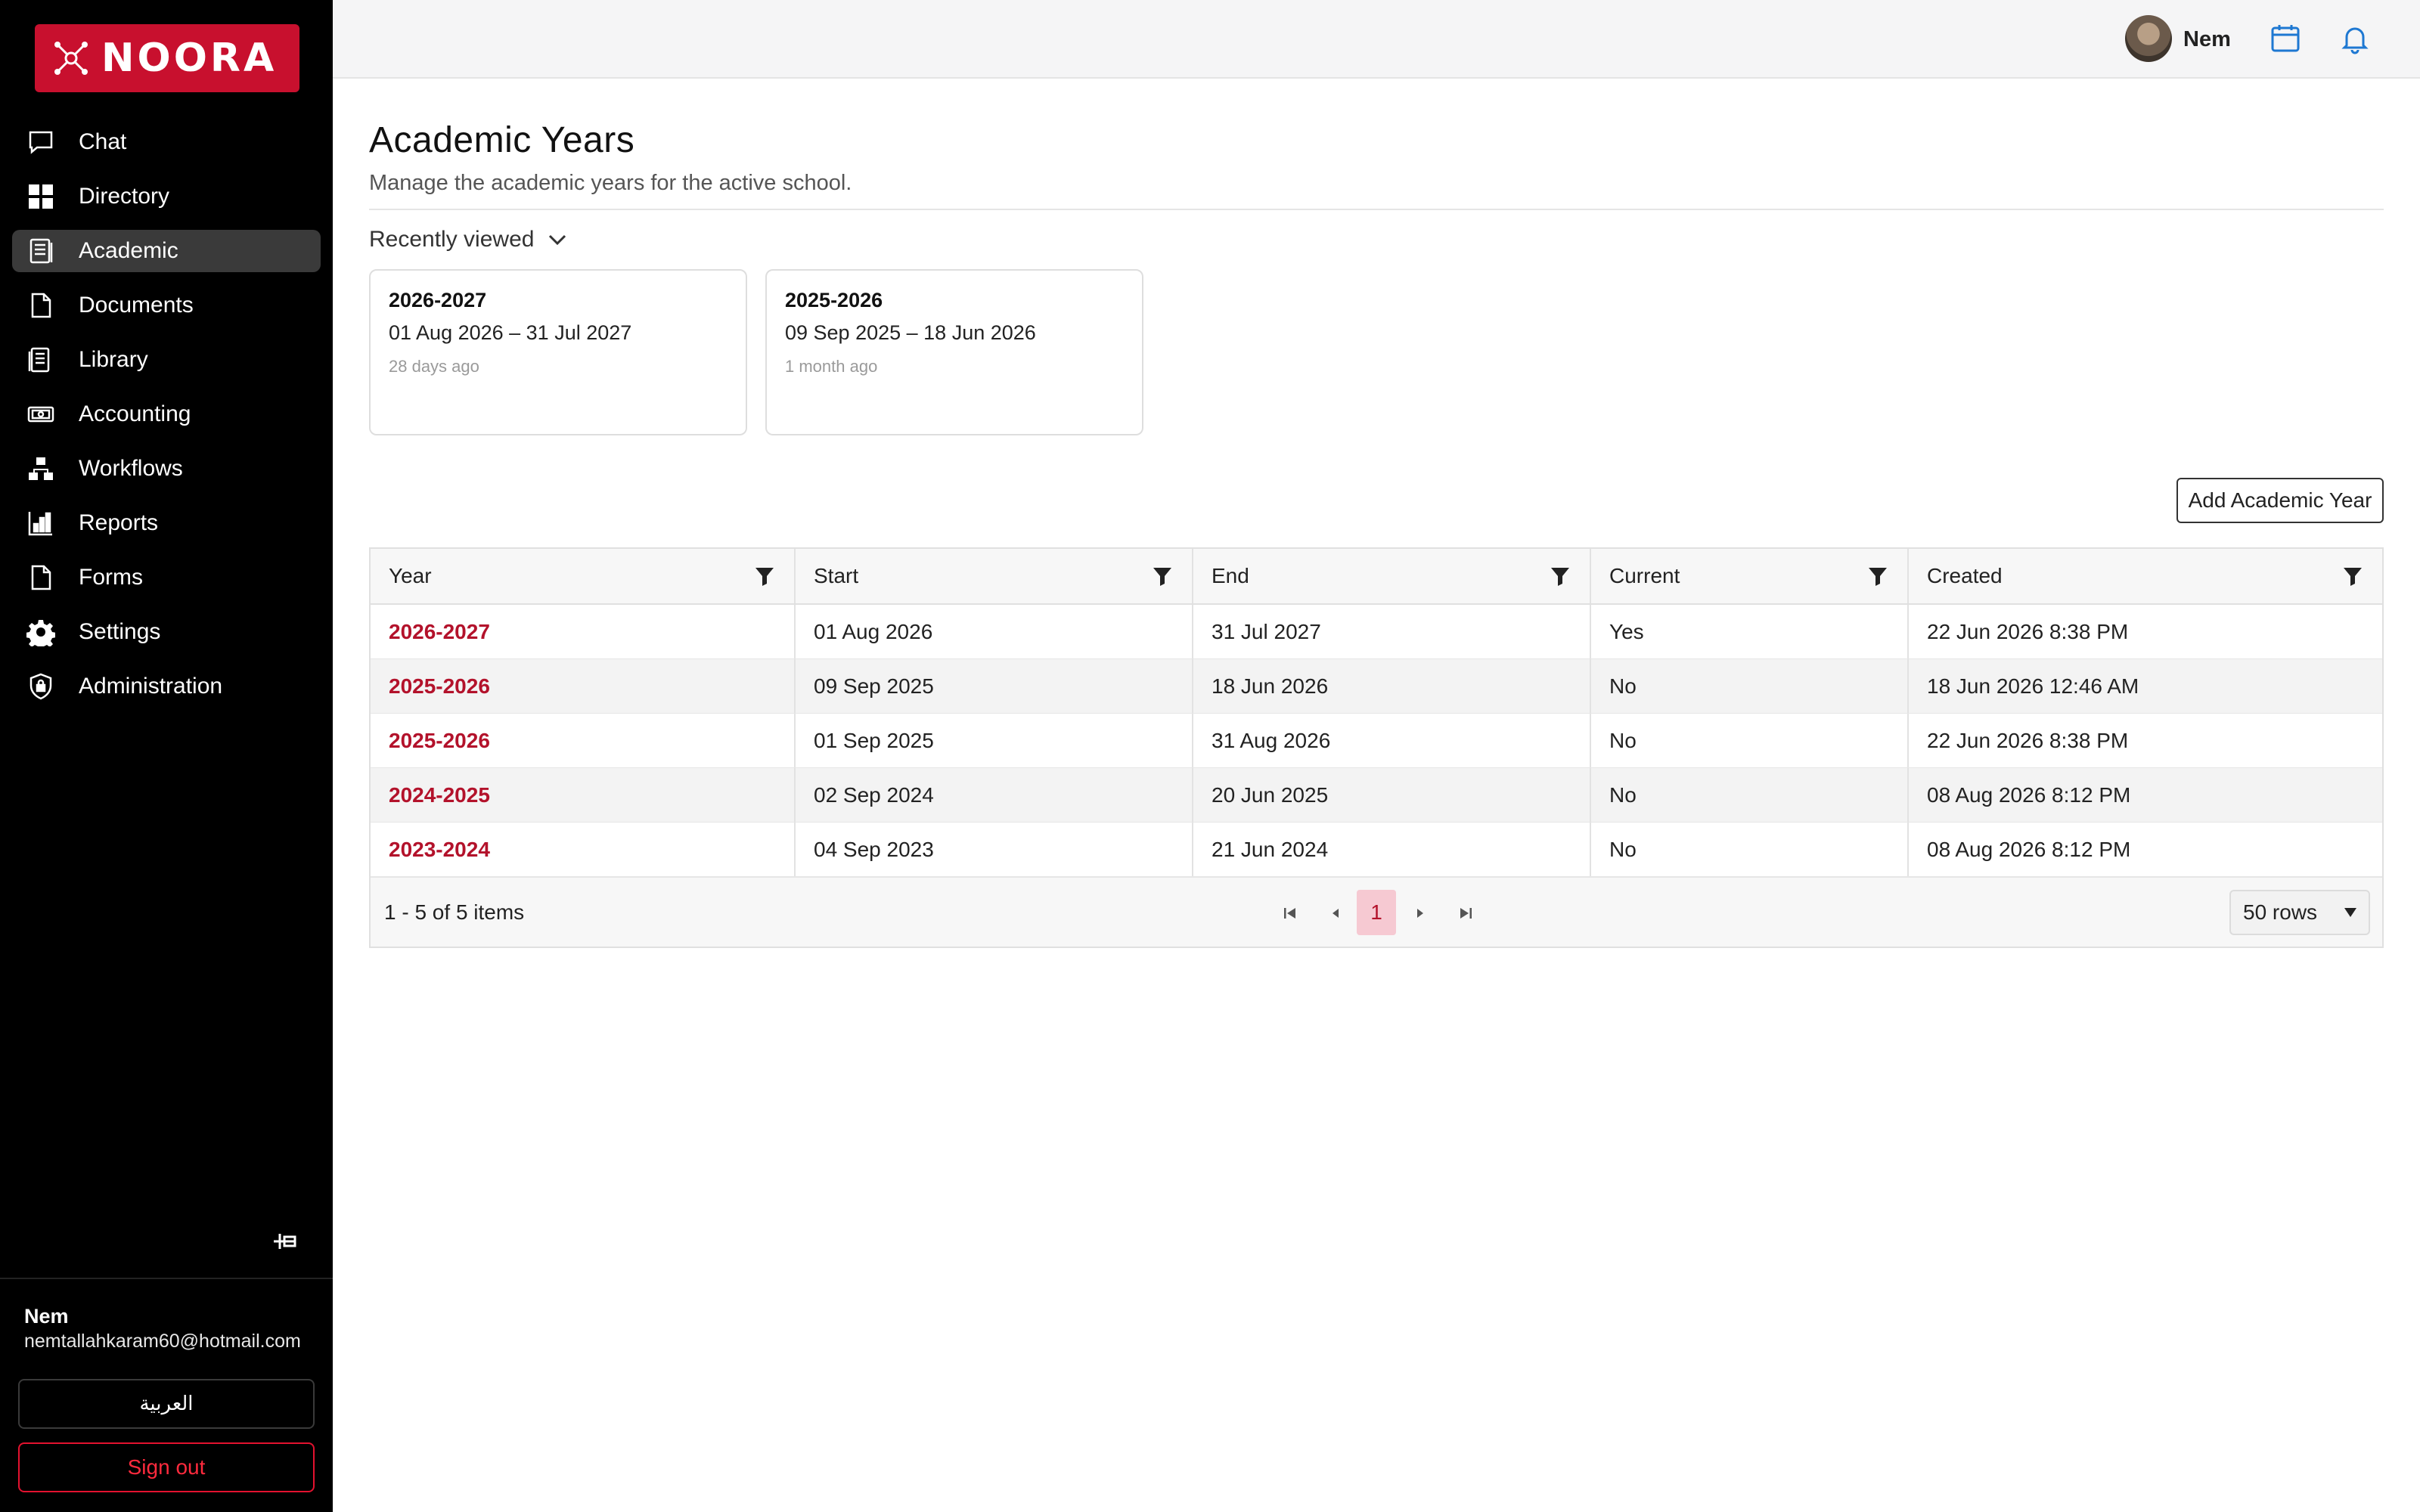 The width and height of the screenshot is (2420, 1512). I want to click on sidebar-item-academic: Academic, so click(166, 251).